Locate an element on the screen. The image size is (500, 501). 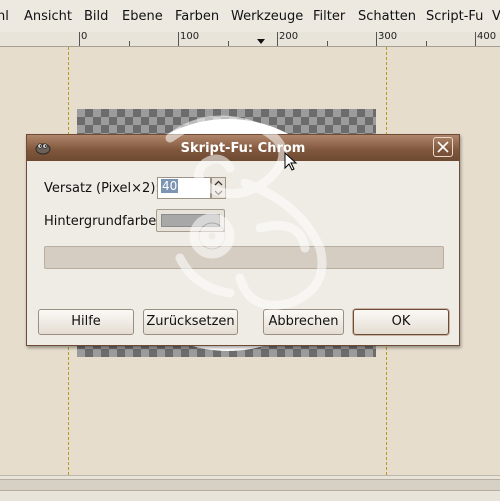
chevron-up-icon is located at coordinates (218, 183).